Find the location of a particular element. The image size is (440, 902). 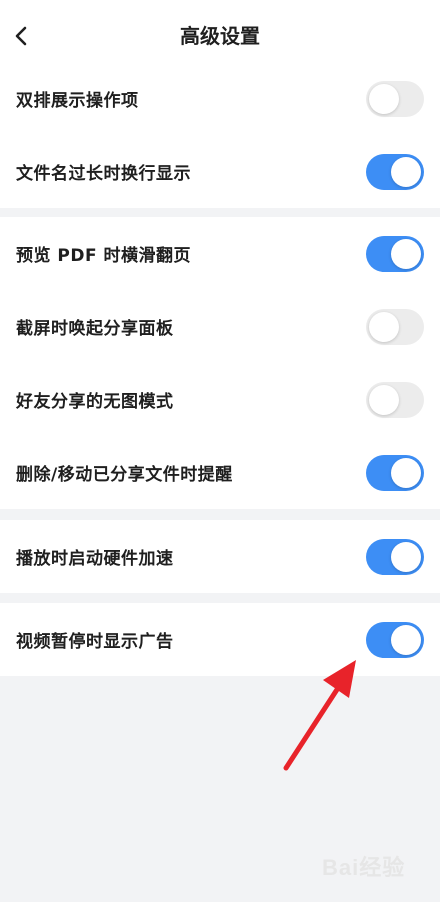

setting-row-no-image-mode: 好友分享的无图模式 is located at coordinates (220, 399).